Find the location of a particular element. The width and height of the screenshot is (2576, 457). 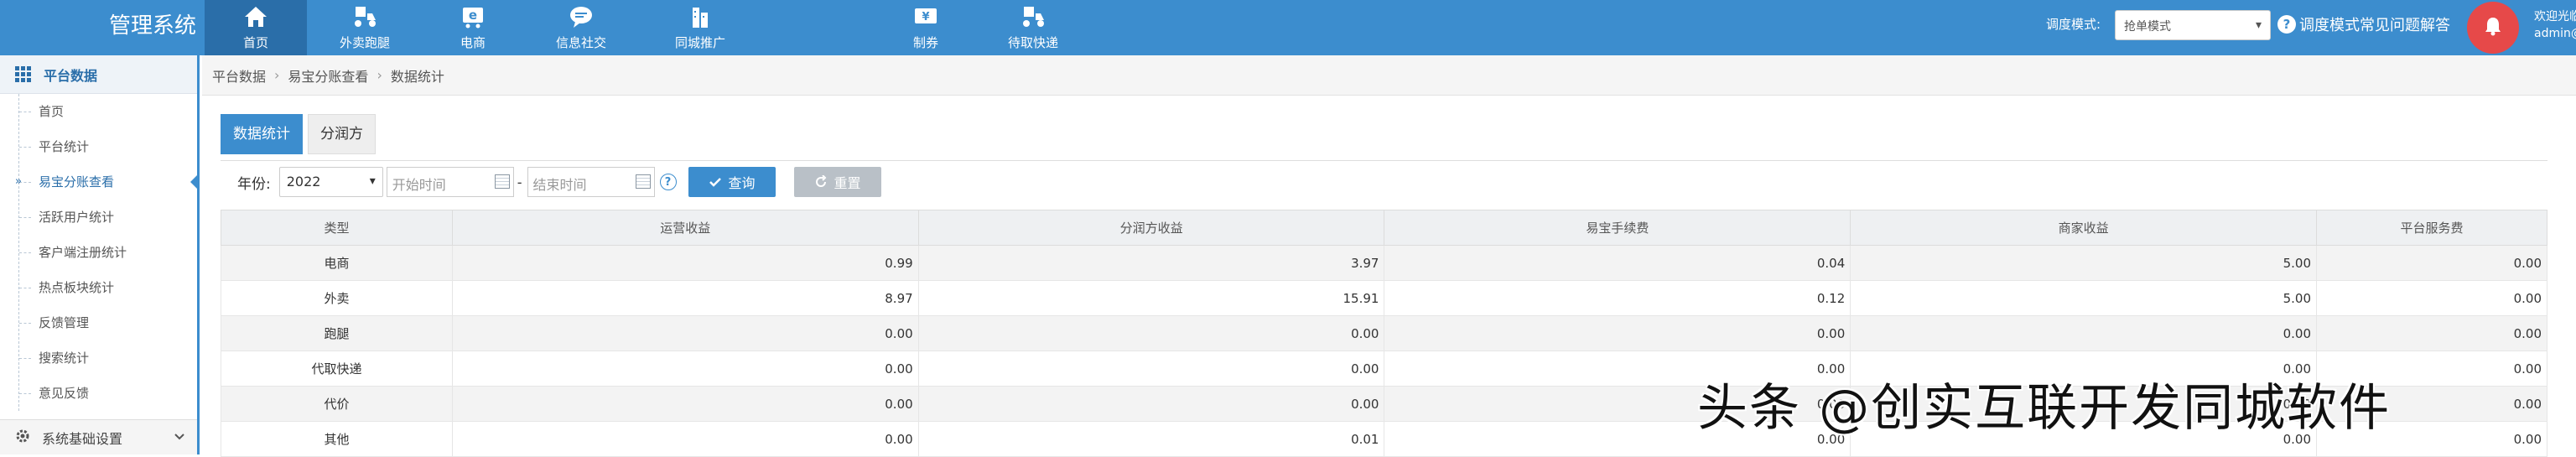

column-header: 平台服务费 is located at coordinates (2431, 228).